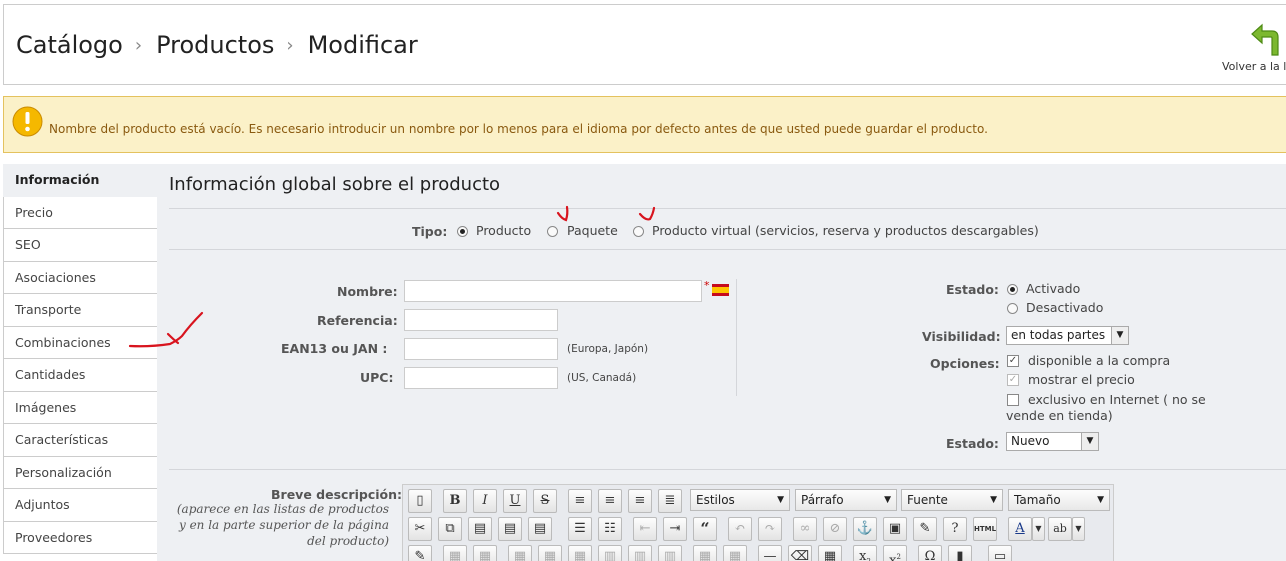  Describe the element at coordinates (392, 276) in the screenshot. I see `annotation-marks` at that location.